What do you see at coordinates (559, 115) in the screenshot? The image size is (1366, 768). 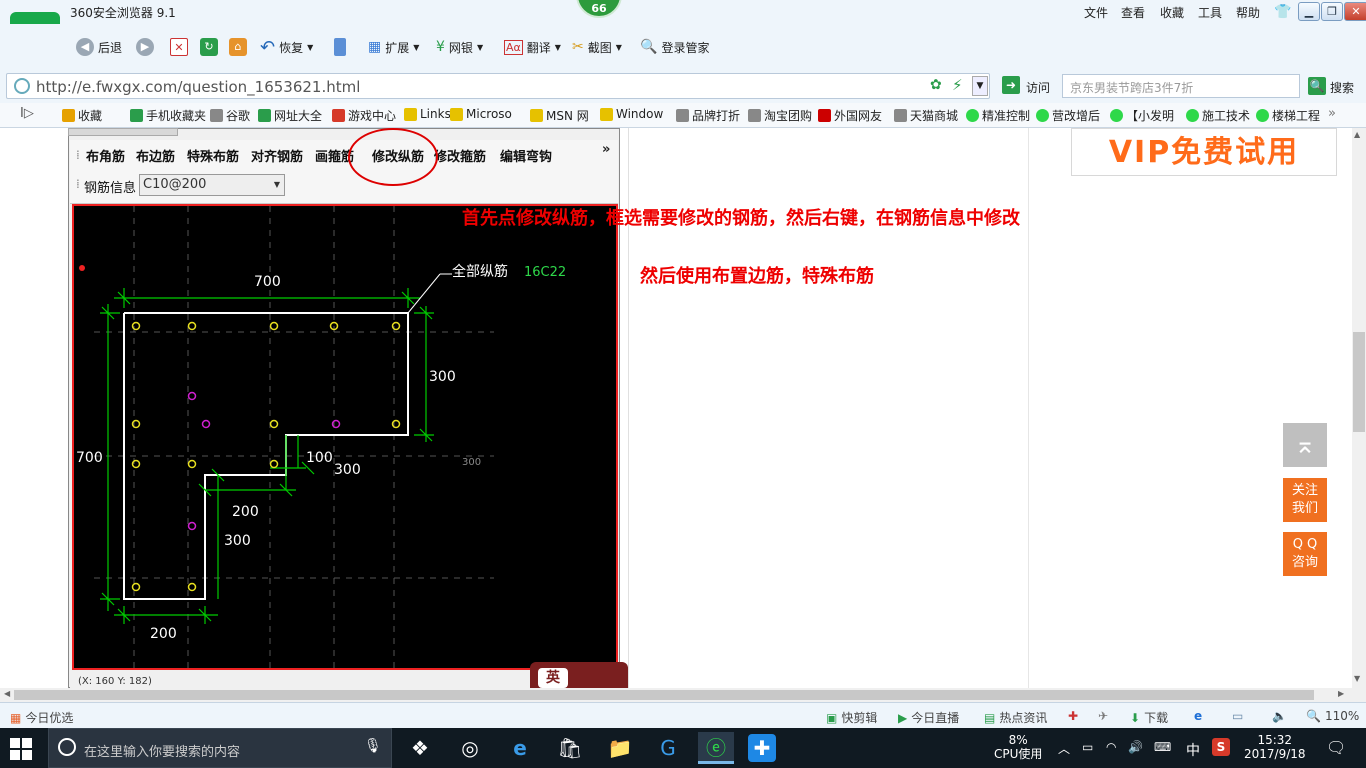 I see `favorite-item: MSN 网` at bounding box center [559, 115].